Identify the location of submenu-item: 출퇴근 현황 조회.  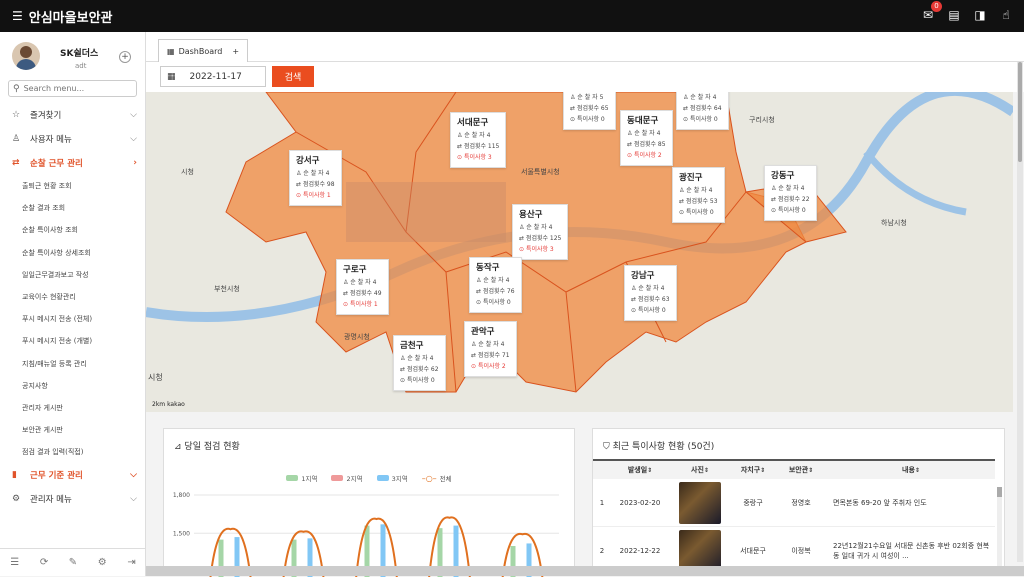
(72, 186).